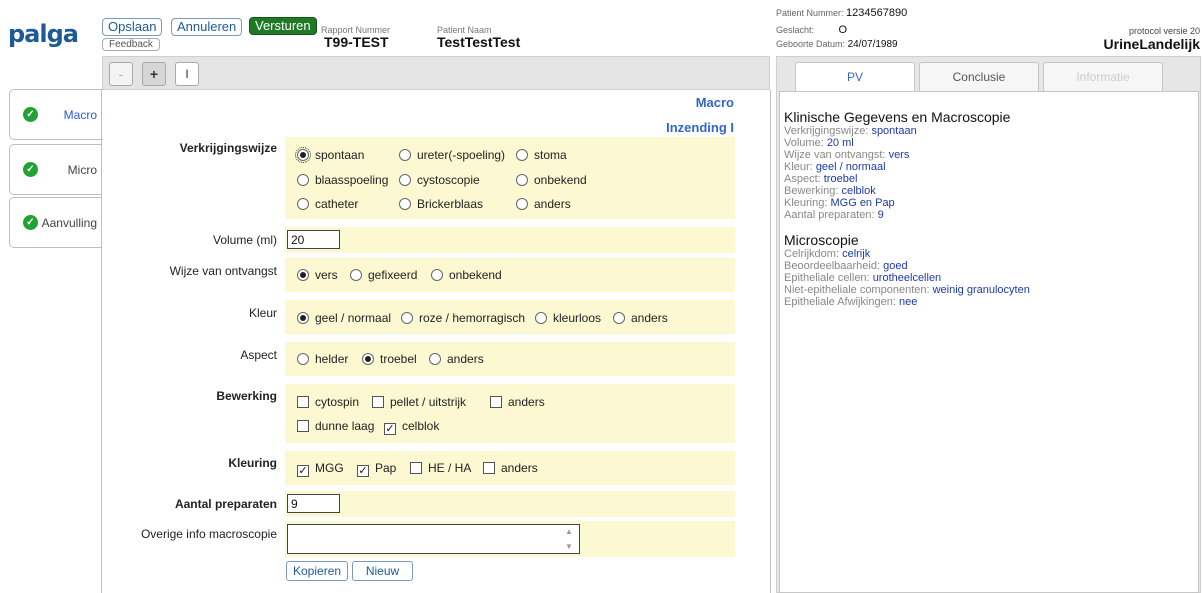 The width and height of the screenshot is (1203, 593). I want to click on aspect-option: troebel, so click(389, 359).